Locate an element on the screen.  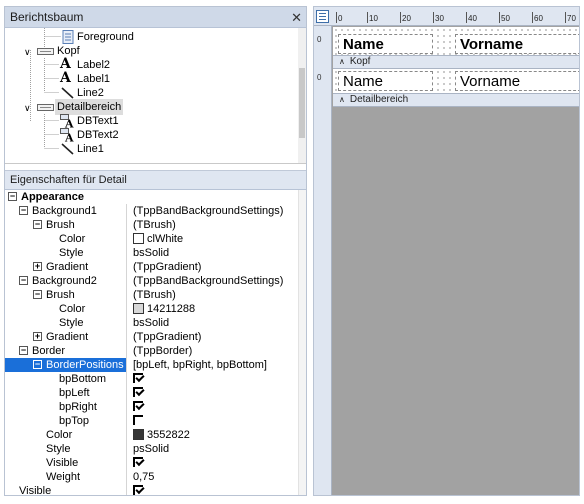
ruler-tick-label: 20 is located at coordinates (405, 17).